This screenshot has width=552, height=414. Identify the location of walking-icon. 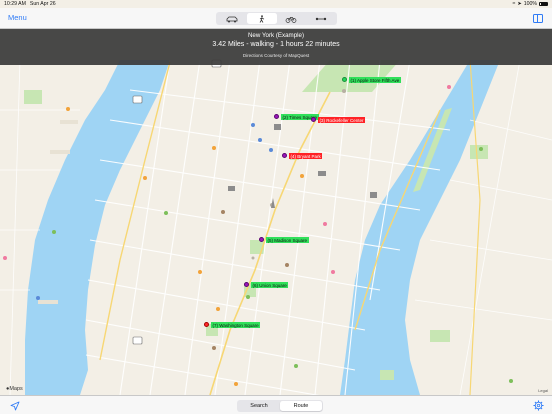
(261, 18).